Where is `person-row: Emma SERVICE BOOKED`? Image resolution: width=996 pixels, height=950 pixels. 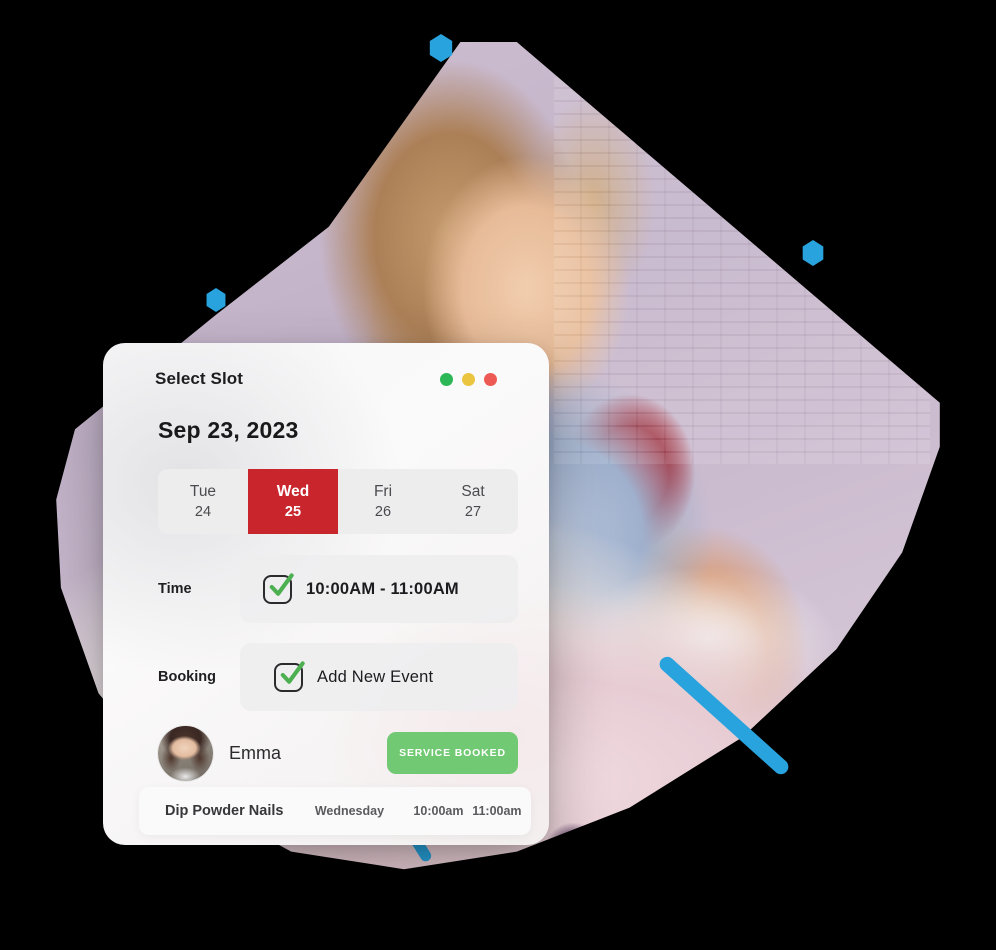 person-row: Emma SERVICE BOOKED is located at coordinates (338, 753).